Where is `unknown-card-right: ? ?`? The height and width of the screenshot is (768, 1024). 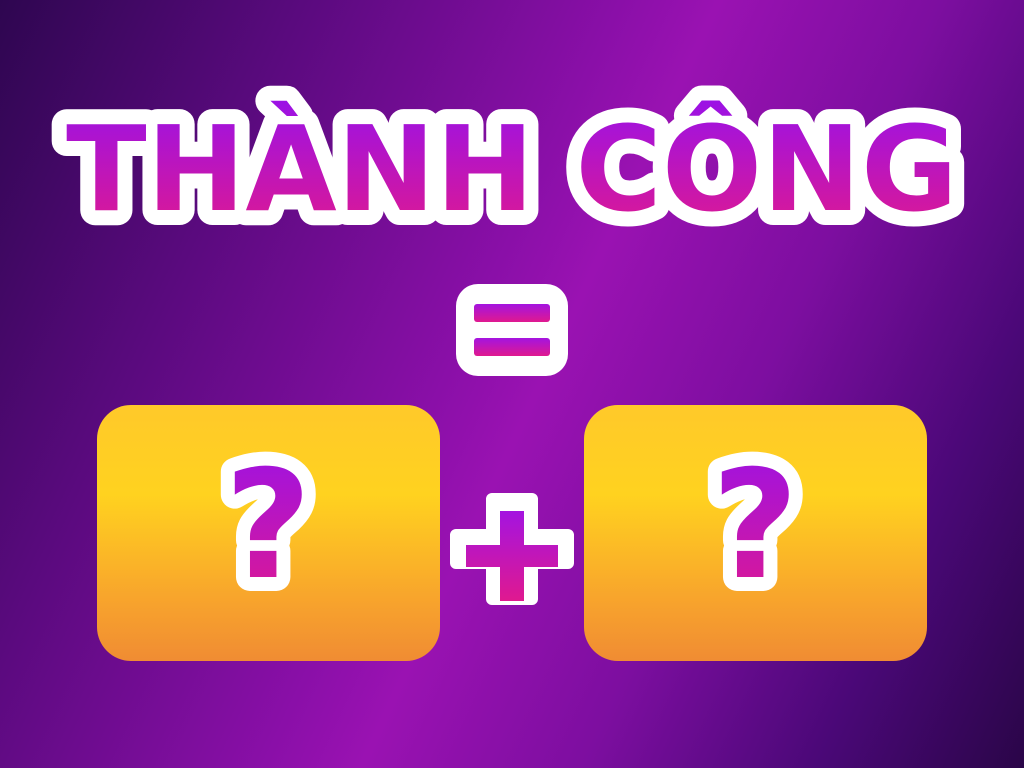
unknown-card-right: ? ? is located at coordinates (755, 533).